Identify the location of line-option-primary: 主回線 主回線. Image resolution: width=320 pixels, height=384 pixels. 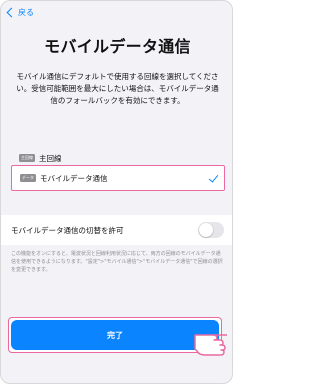
(121, 158).